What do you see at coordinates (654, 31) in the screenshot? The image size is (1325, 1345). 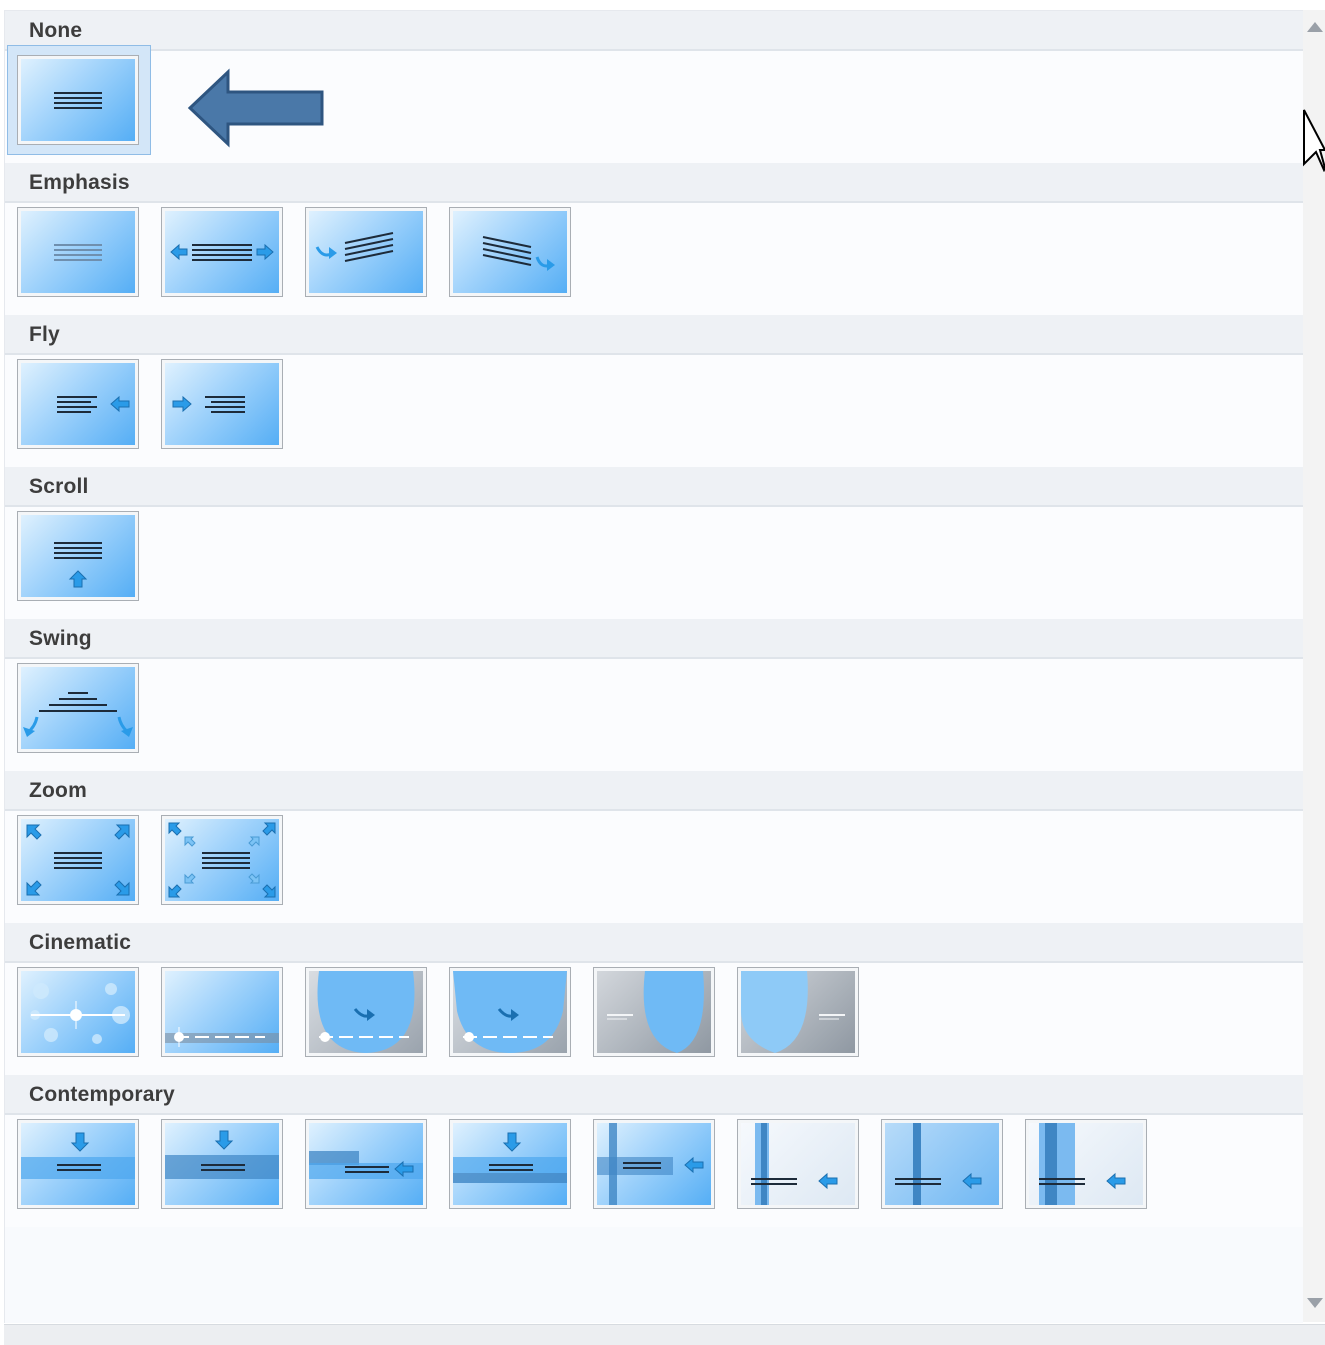 I see `section-header: None` at bounding box center [654, 31].